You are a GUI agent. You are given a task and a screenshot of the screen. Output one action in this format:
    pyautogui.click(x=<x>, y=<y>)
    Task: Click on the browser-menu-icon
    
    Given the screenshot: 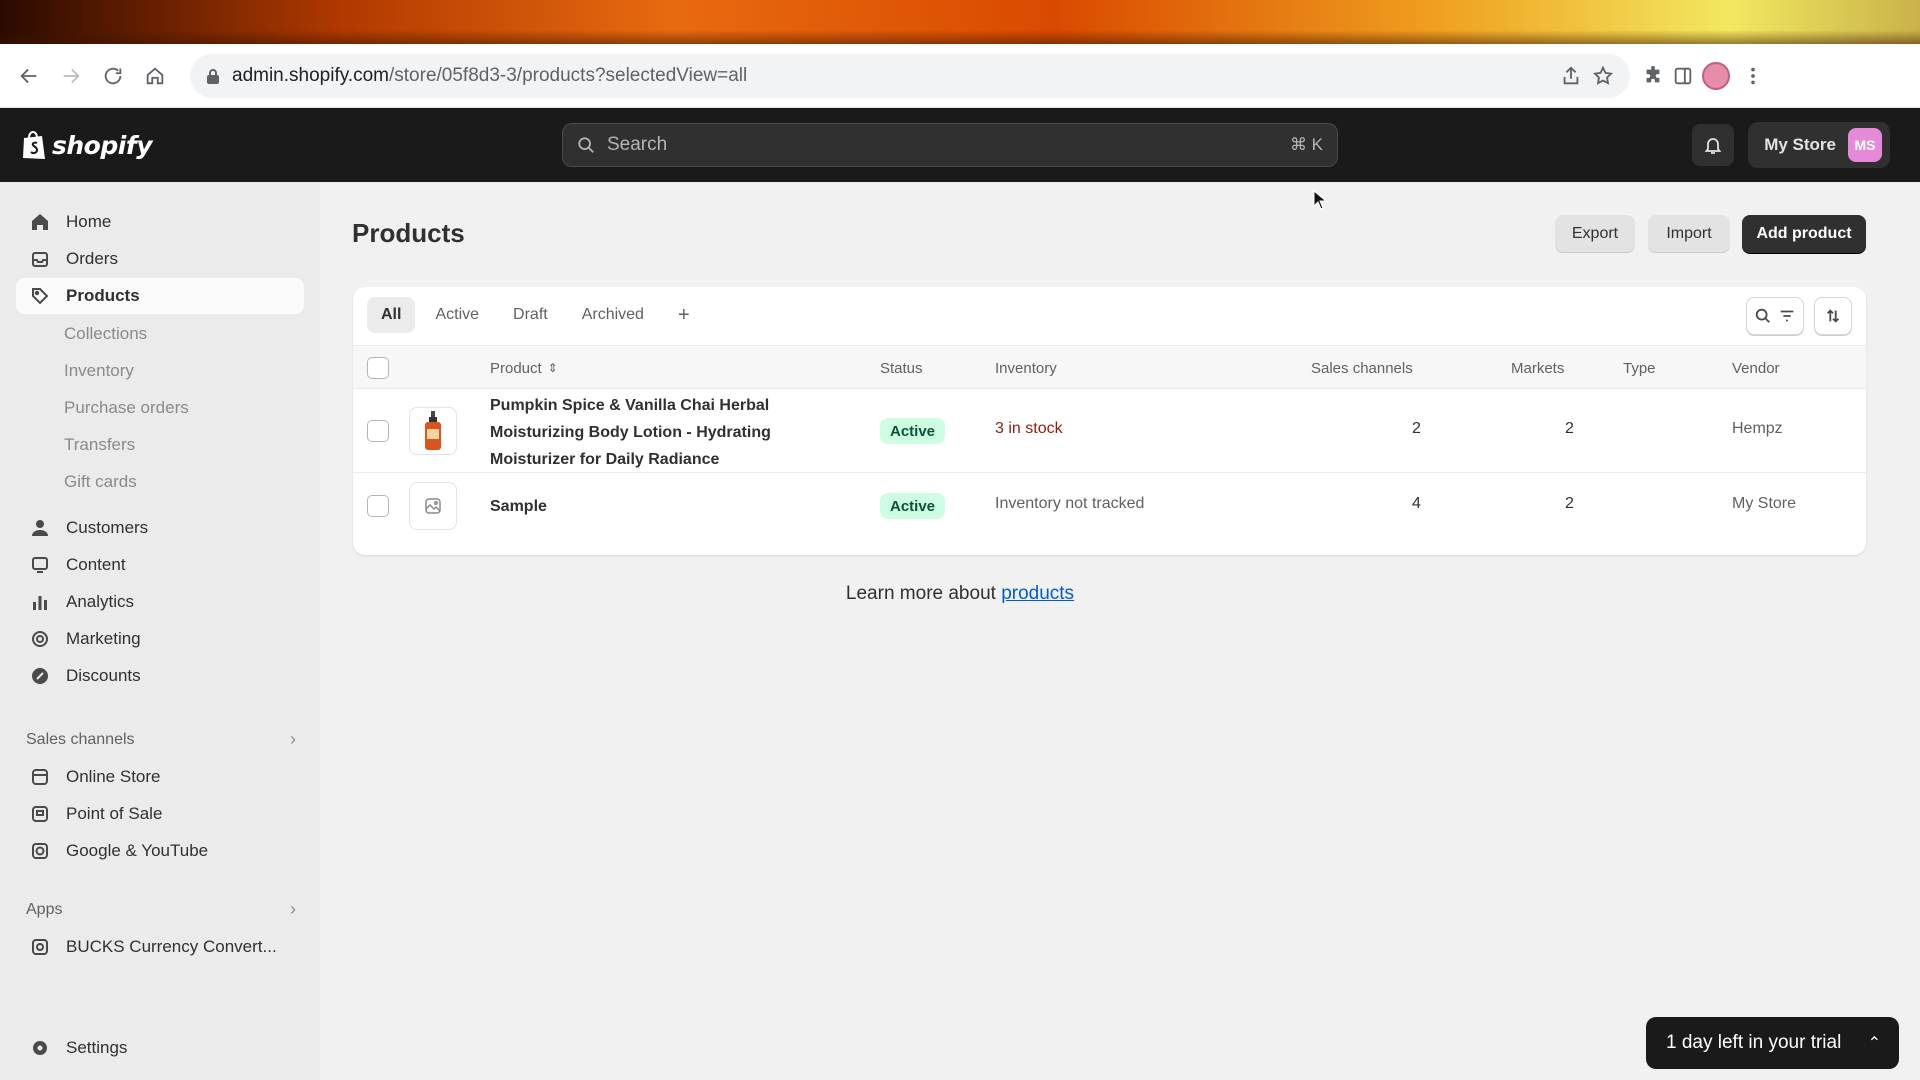 What is the action you would take?
    pyautogui.click(x=1753, y=76)
    